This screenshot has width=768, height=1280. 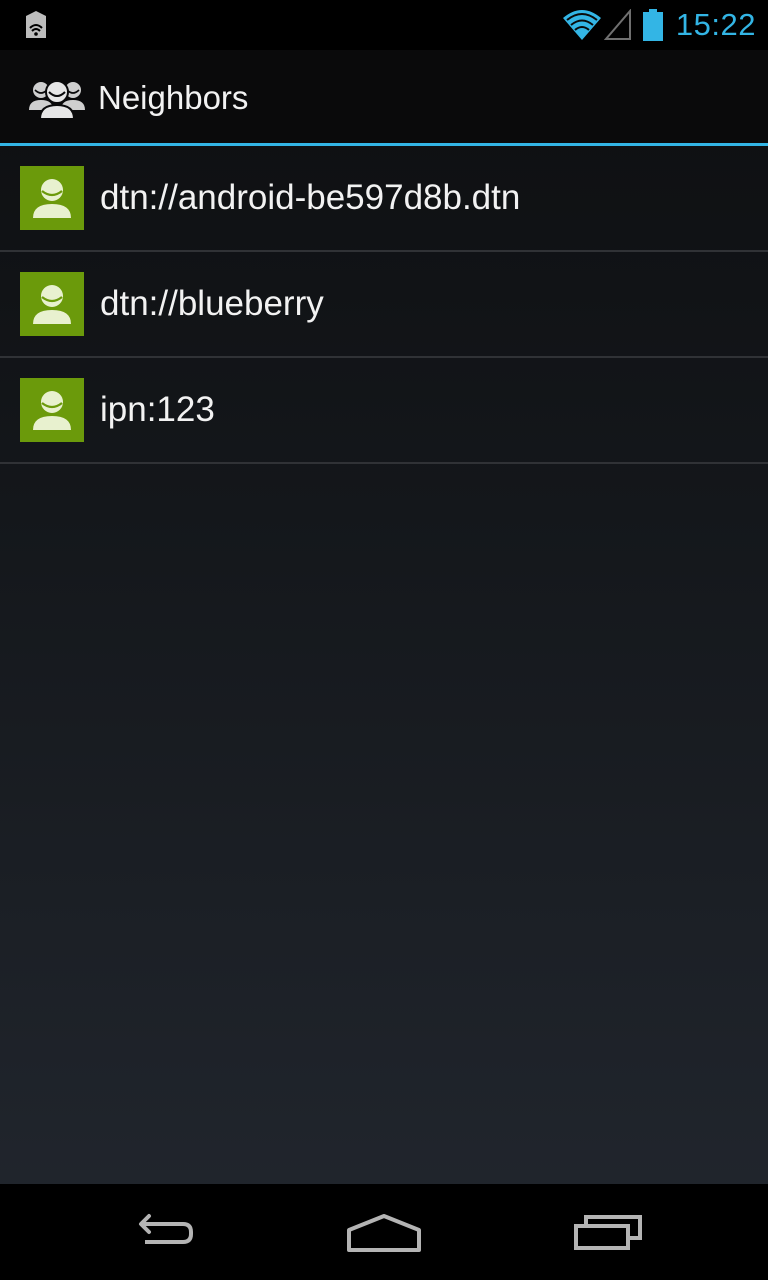 I want to click on navigation-bar, so click(x=384, y=1232).